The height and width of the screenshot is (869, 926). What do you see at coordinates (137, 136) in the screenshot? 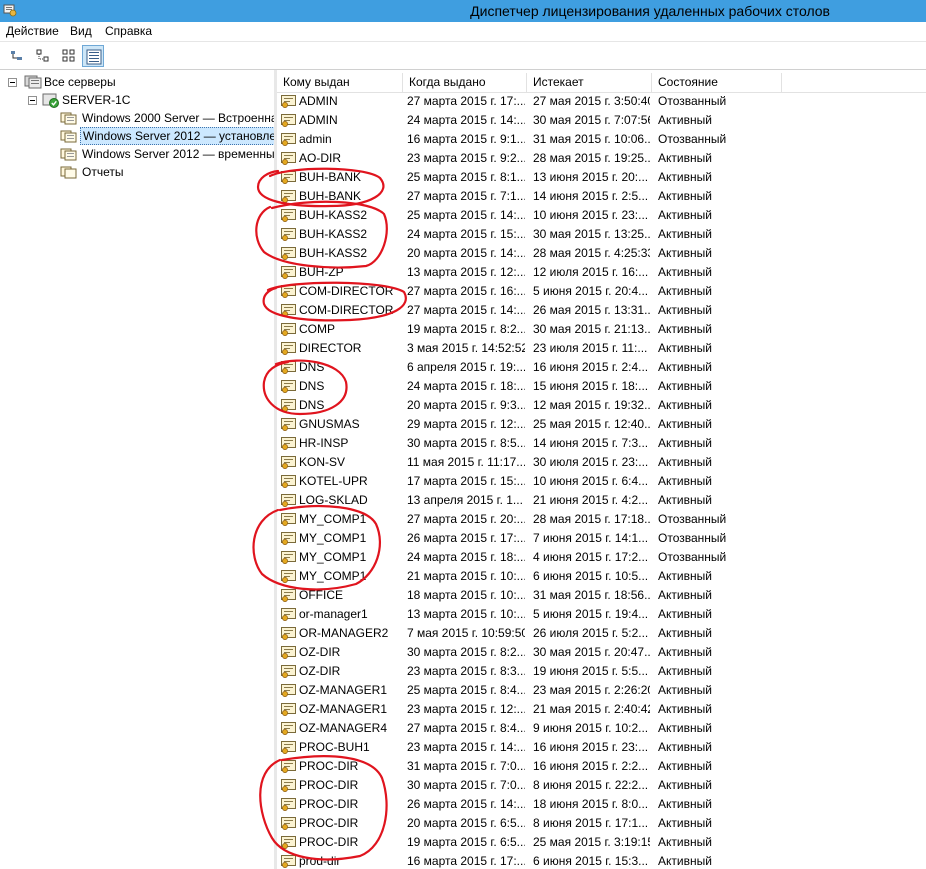
I see `tree-node-ws2012-installed: Windows Server 2012 — установле` at bounding box center [137, 136].